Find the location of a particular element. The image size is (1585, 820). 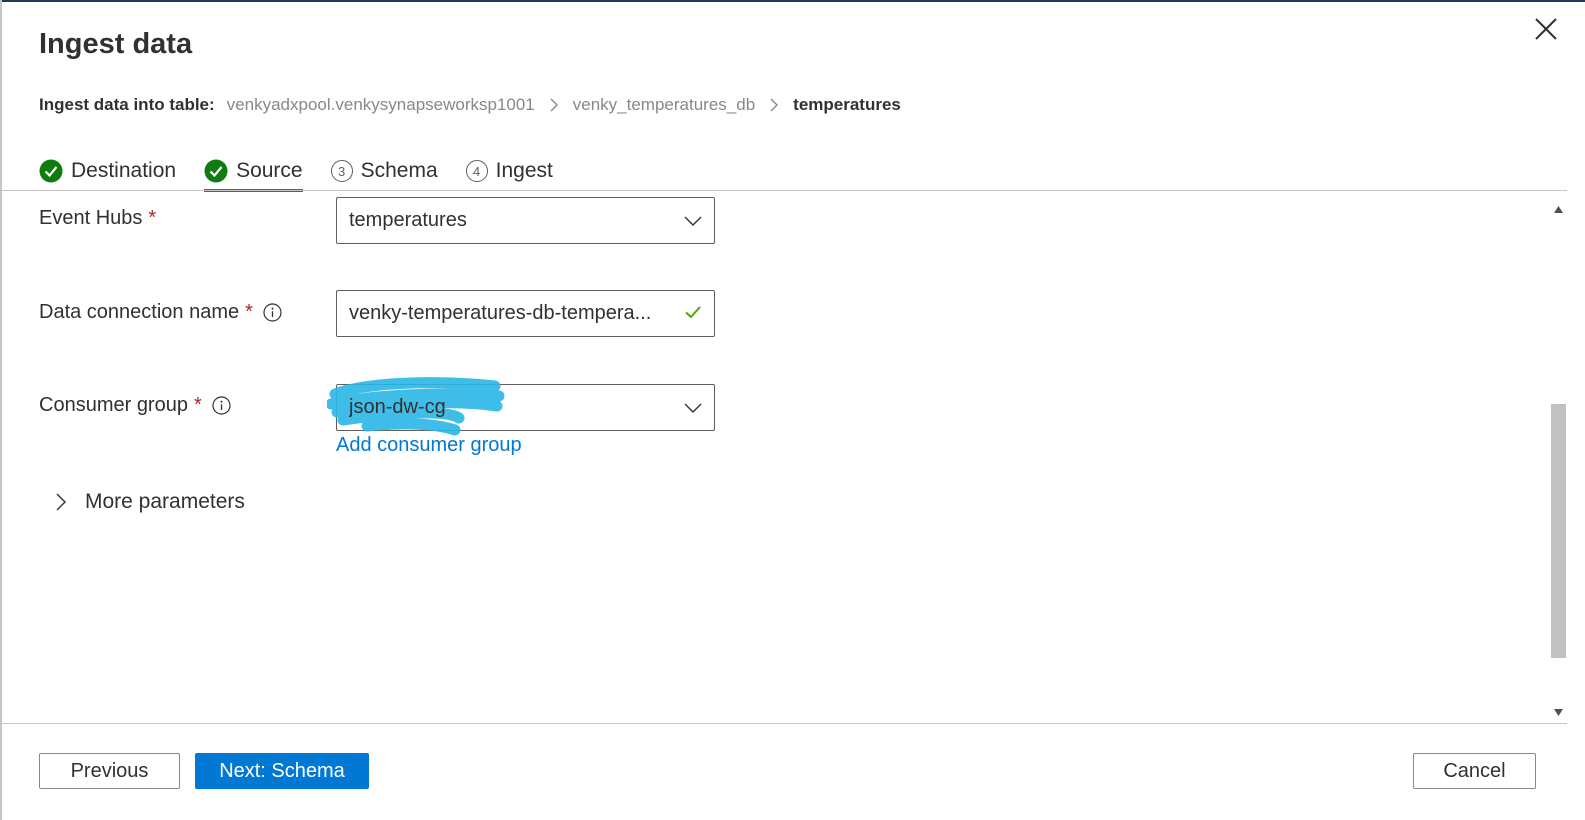

more-parameters-label: More parameters is located at coordinates (165, 501).